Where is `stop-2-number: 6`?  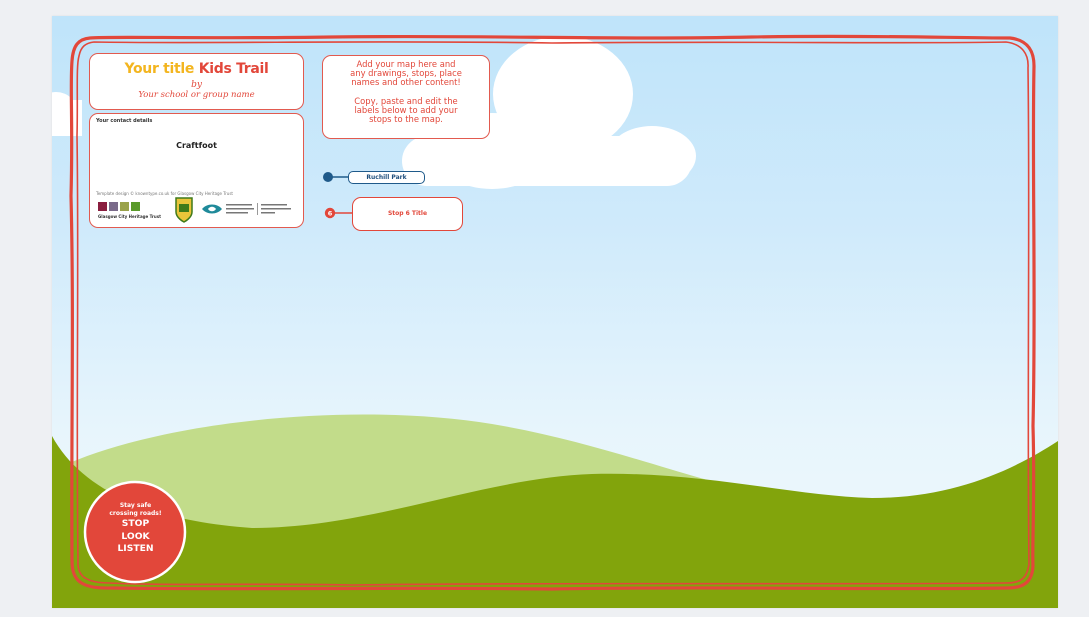
stop-2-number: 6 is located at coordinates (330, 213).